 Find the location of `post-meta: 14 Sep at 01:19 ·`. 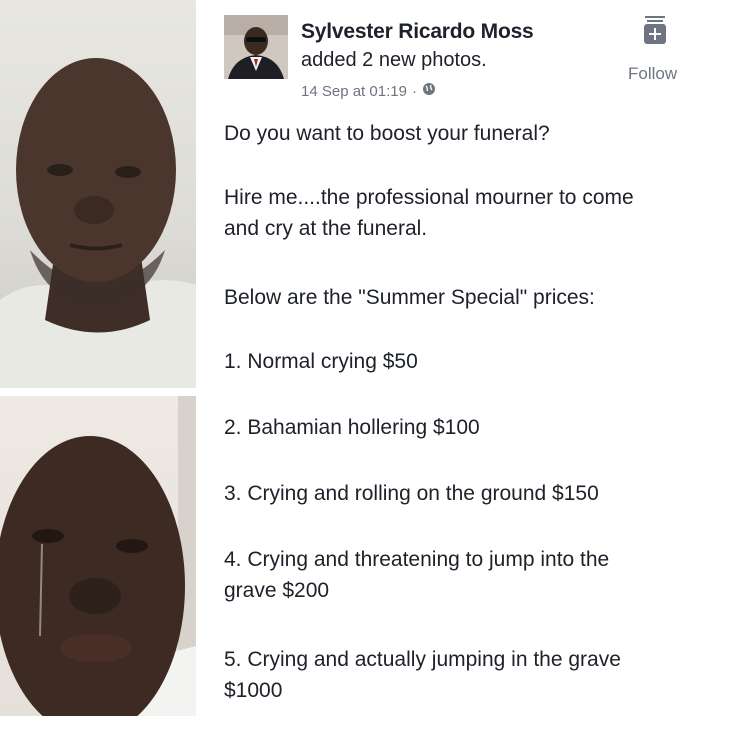

post-meta: 14 Sep at 01:19 · is located at coordinates (368, 91).